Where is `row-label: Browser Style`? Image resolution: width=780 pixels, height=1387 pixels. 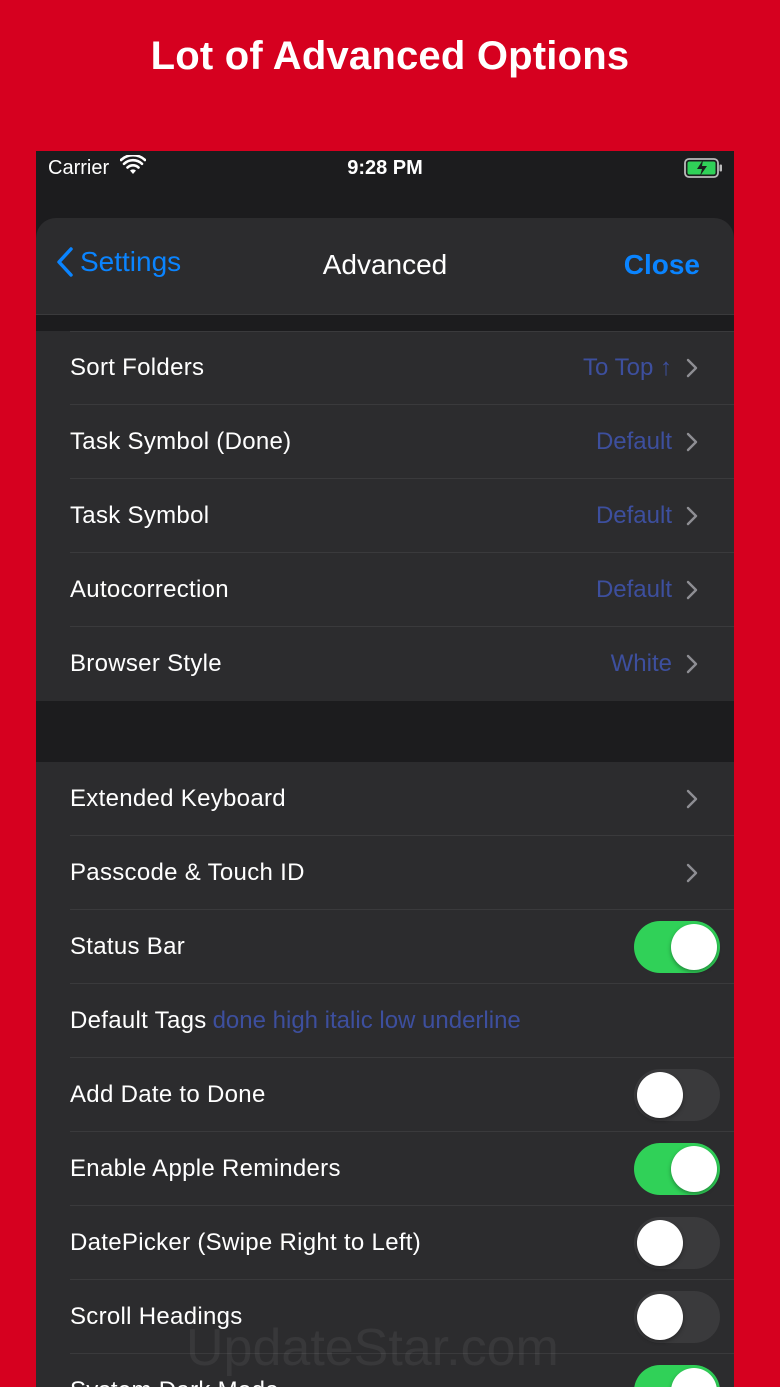
row-label: Browser Style is located at coordinates (146, 663).